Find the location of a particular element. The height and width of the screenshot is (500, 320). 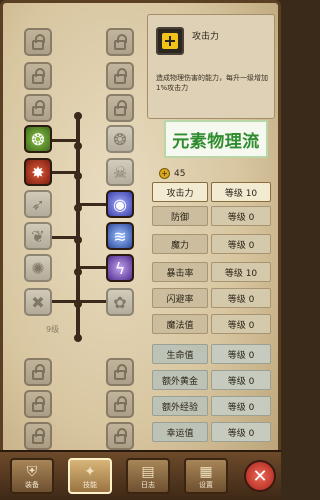

skill-icon is located at coordinates (170, 41).